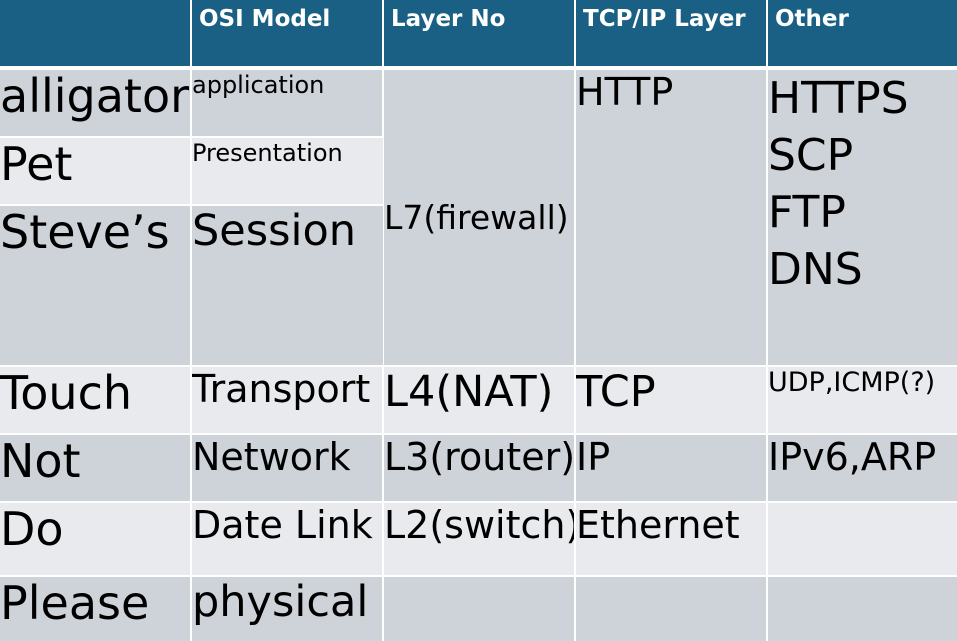 Image resolution: width=957 pixels, height=641 pixels. I want to click on header-mnemonic, so click(96, 35).